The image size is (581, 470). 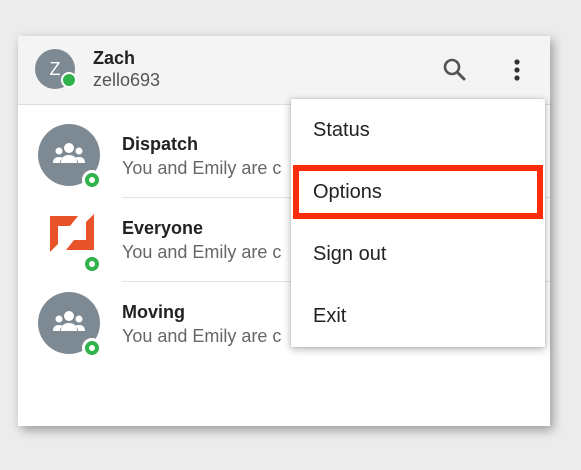 What do you see at coordinates (418, 316) in the screenshot?
I see `menu-item-exit: Exit` at bounding box center [418, 316].